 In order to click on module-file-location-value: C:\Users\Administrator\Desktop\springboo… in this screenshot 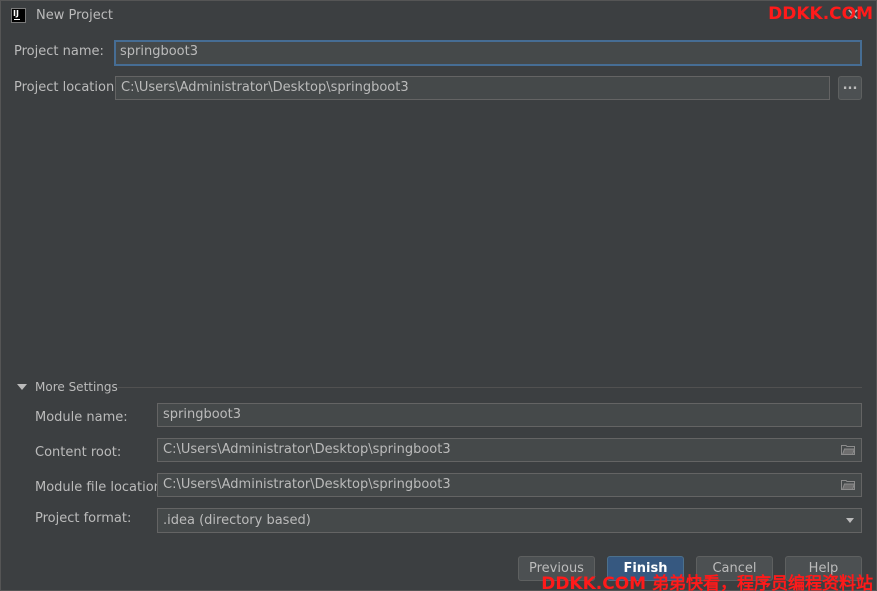, I will do `click(307, 484)`.